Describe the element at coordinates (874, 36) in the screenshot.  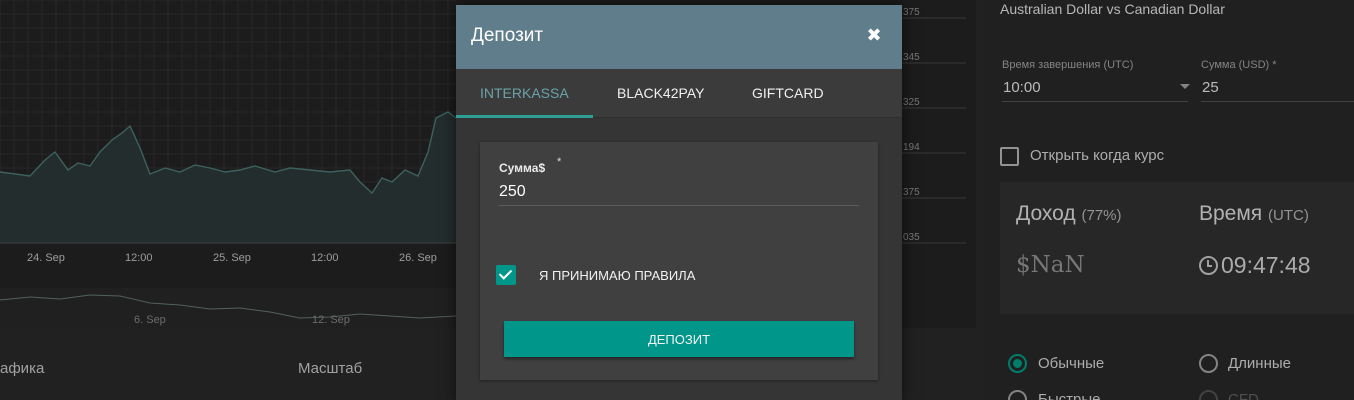
I see `close-icon: ✖` at that location.